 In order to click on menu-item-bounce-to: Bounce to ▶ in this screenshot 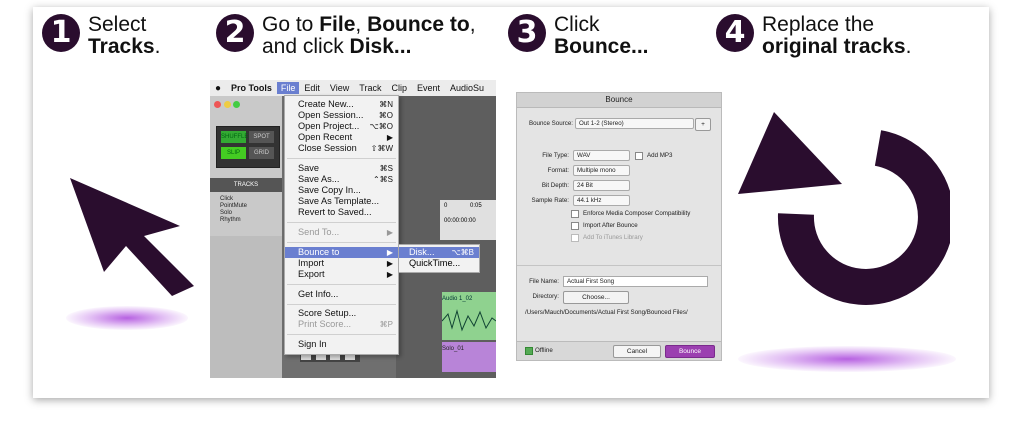, I will do `click(341, 252)`.